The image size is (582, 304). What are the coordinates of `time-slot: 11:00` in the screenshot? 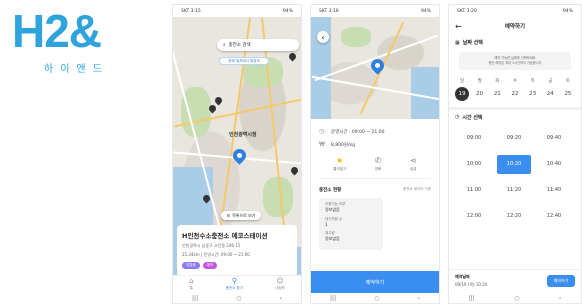 It's located at (474, 190).